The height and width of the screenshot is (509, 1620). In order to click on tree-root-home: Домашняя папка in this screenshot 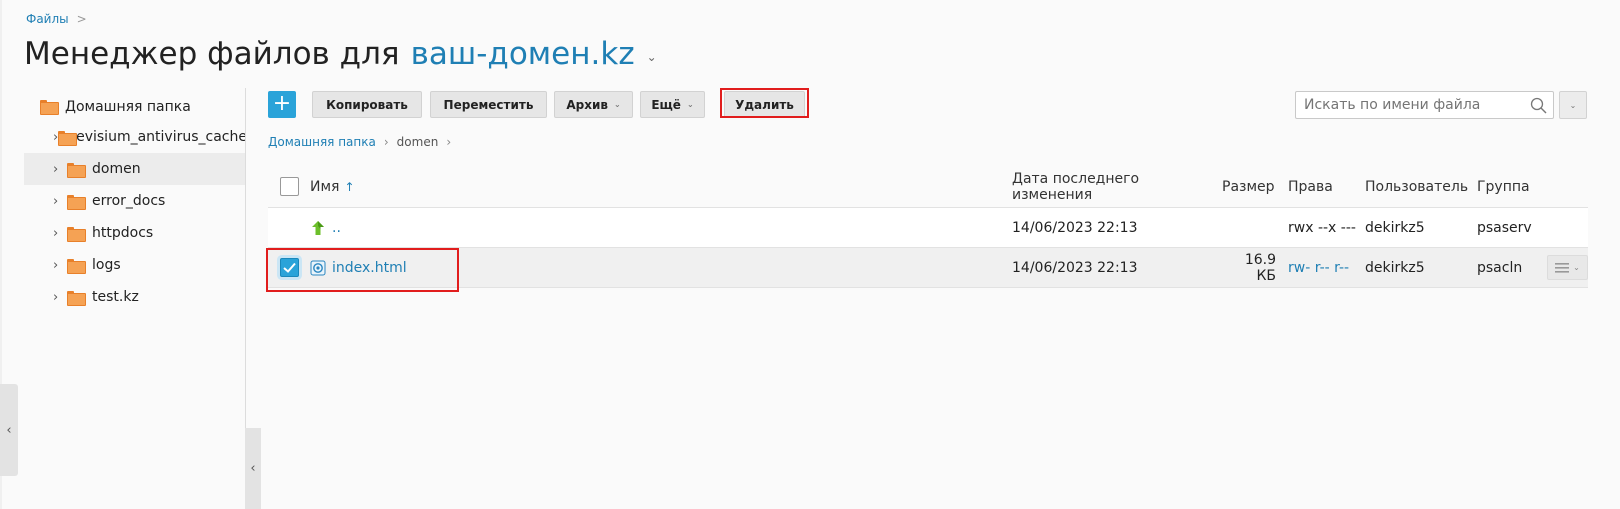, I will do `click(135, 106)`.